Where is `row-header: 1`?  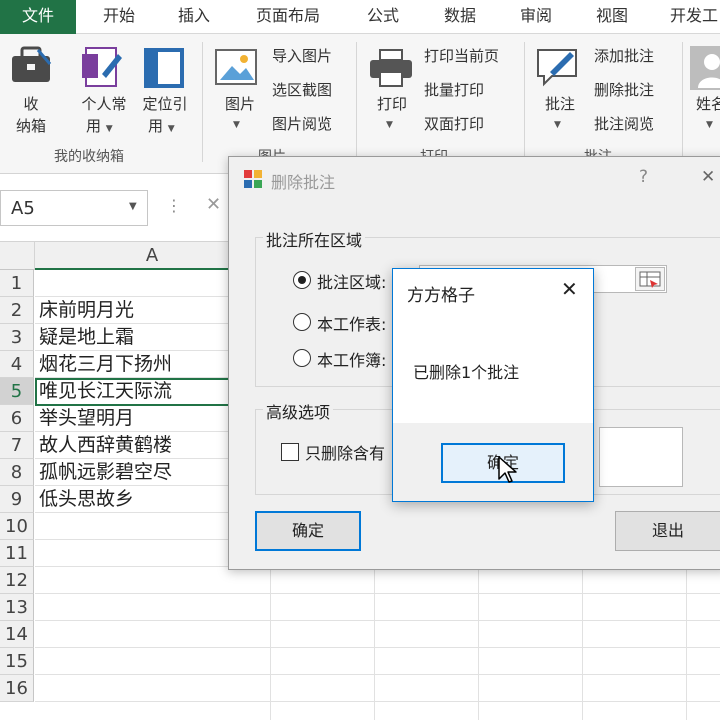 row-header: 1 is located at coordinates (17, 283).